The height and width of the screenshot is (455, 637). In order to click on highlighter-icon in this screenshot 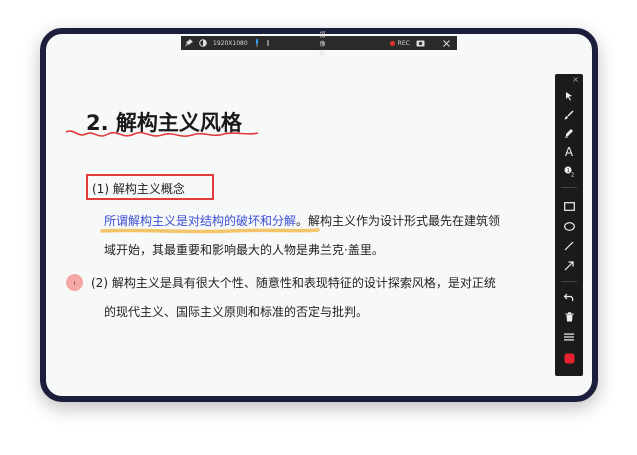, I will do `click(569, 133)`.